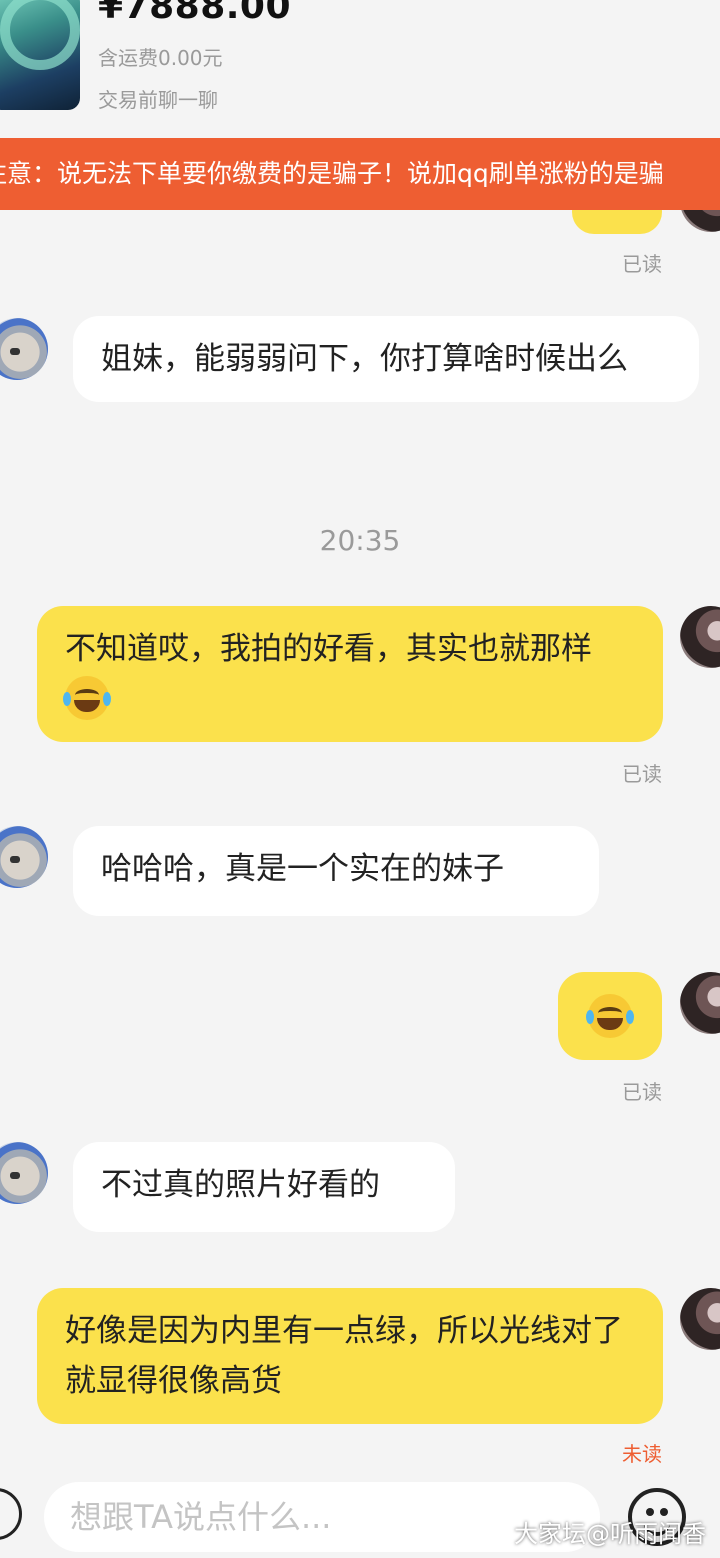 This screenshot has height=1558, width=720. I want to click on product-thumbnail, so click(40, 55).